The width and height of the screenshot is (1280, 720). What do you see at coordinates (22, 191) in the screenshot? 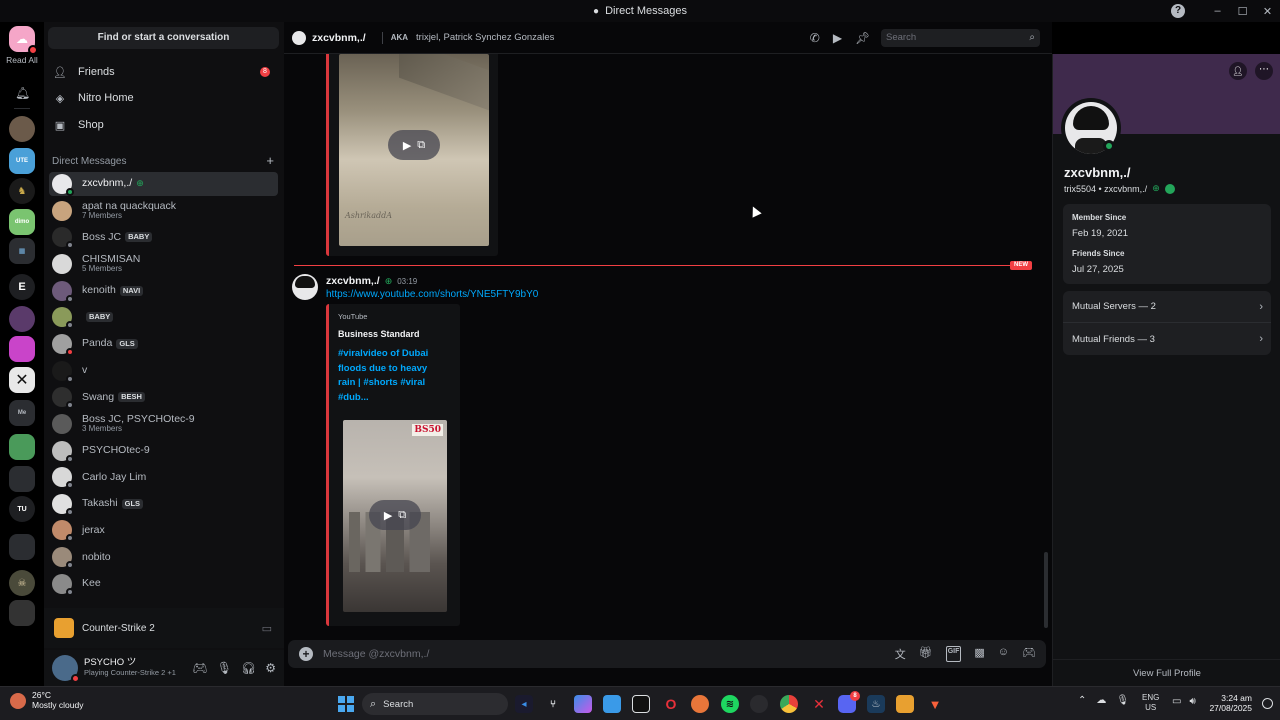
I see `server-icon-3: ♞` at bounding box center [22, 191].